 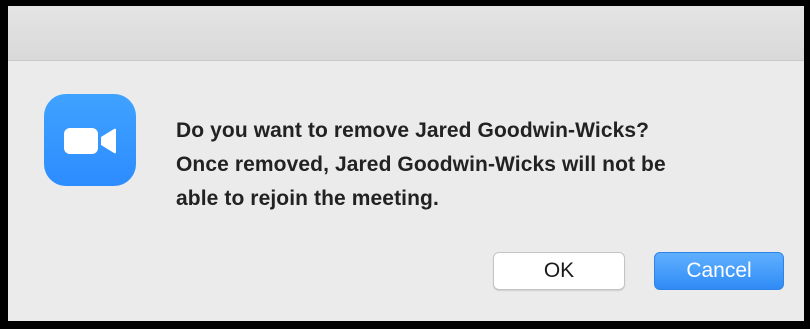 I want to click on ok-button: OK, so click(x=559, y=271).